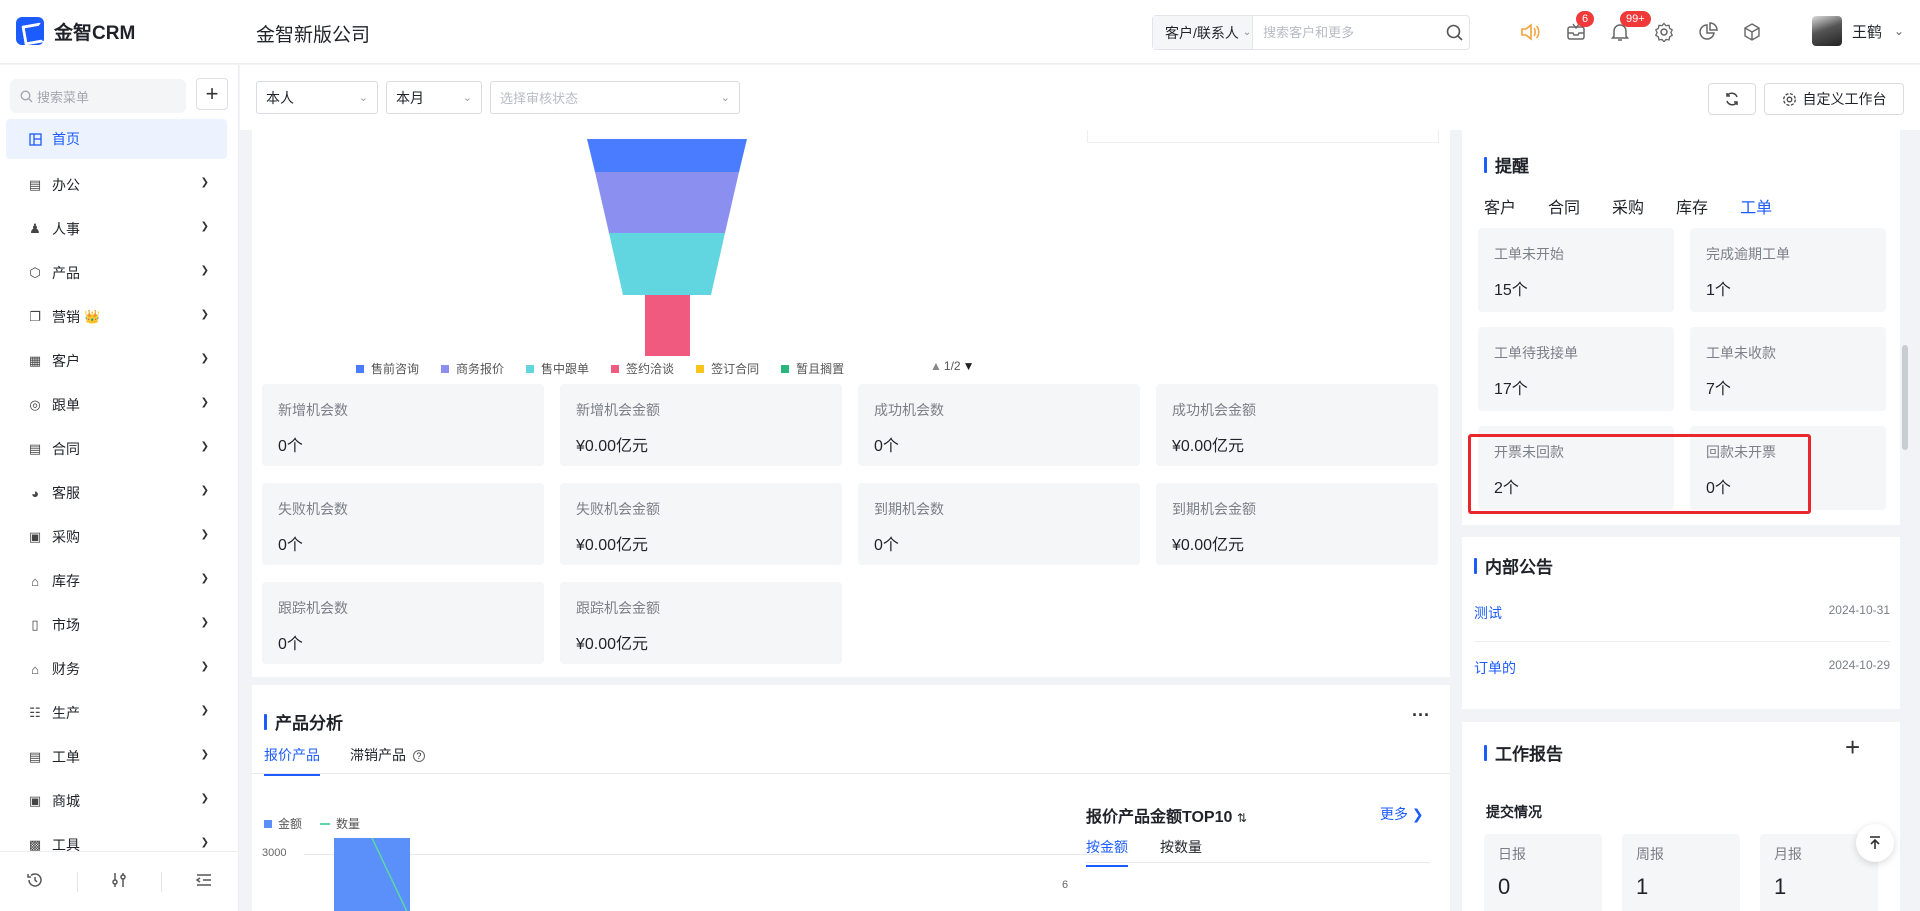 The width and height of the screenshot is (1920, 911). What do you see at coordinates (317, 97) in the screenshot?
I see `person-select: 本人 ⌄` at bounding box center [317, 97].